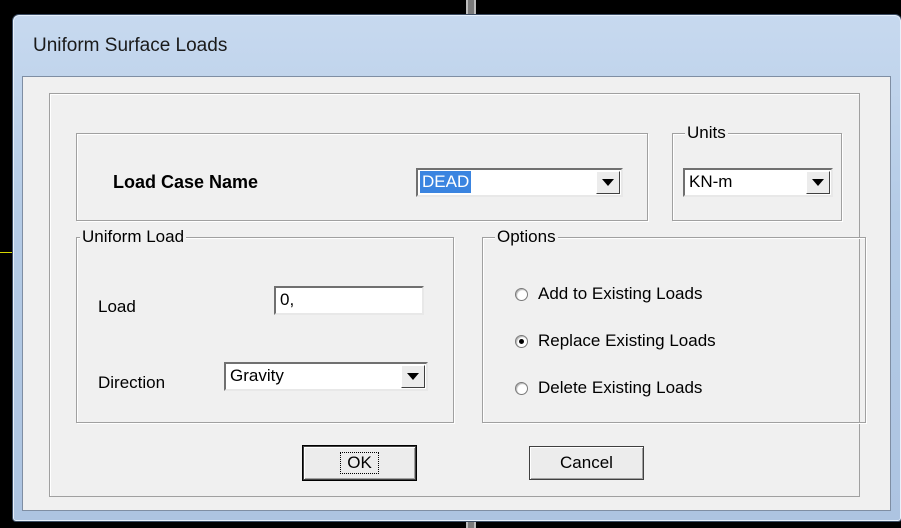  I want to click on direction-value: Gravity, so click(257, 375).